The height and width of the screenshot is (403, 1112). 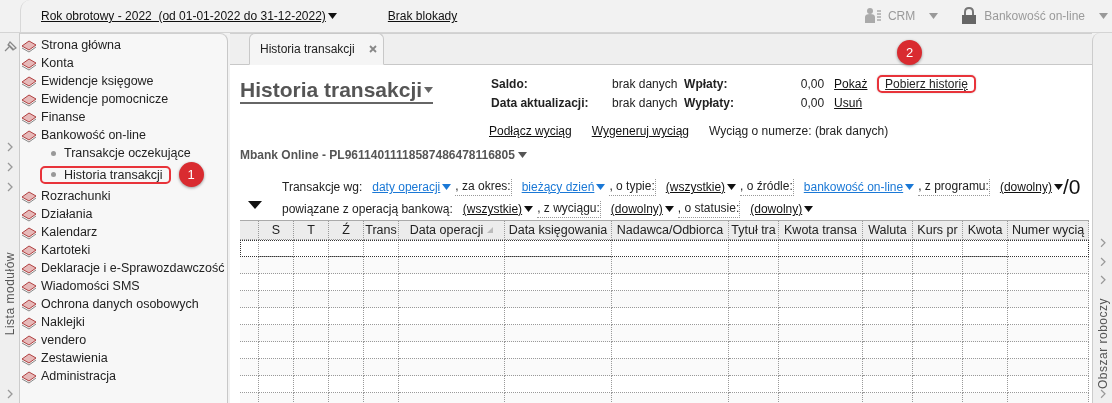 What do you see at coordinates (645, 85) in the screenshot?
I see `field-value: brak danych` at bounding box center [645, 85].